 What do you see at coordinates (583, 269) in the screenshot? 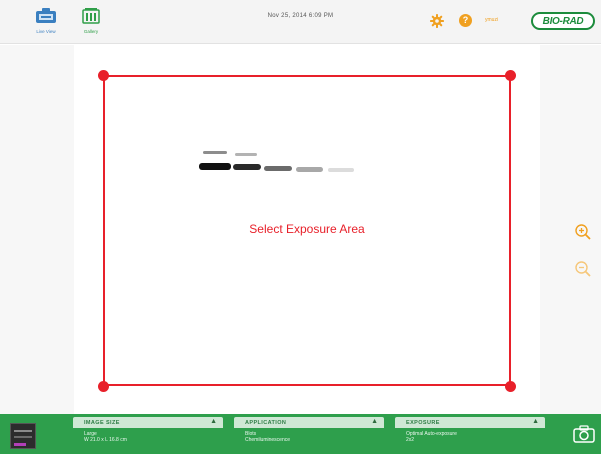
I see `zoom-out-icon` at bounding box center [583, 269].